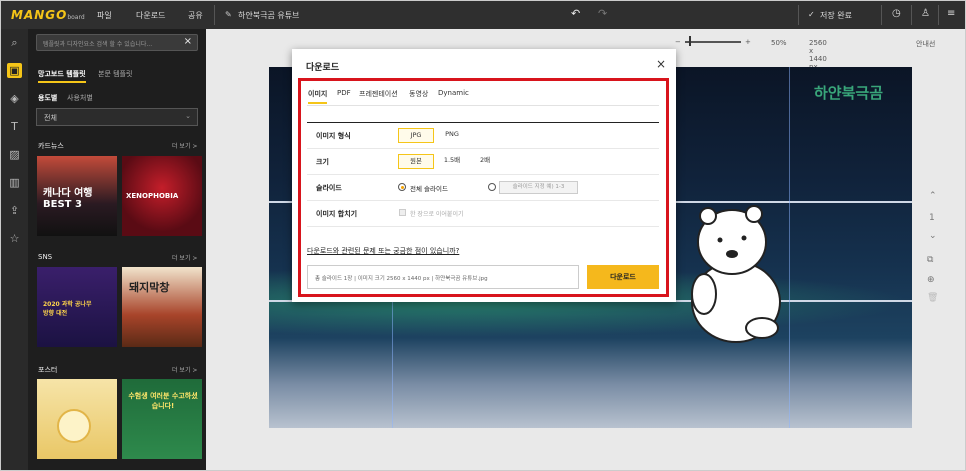 The height and width of the screenshot is (471, 966). I want to click on pencil-icon: ✎, so click(228, 14).